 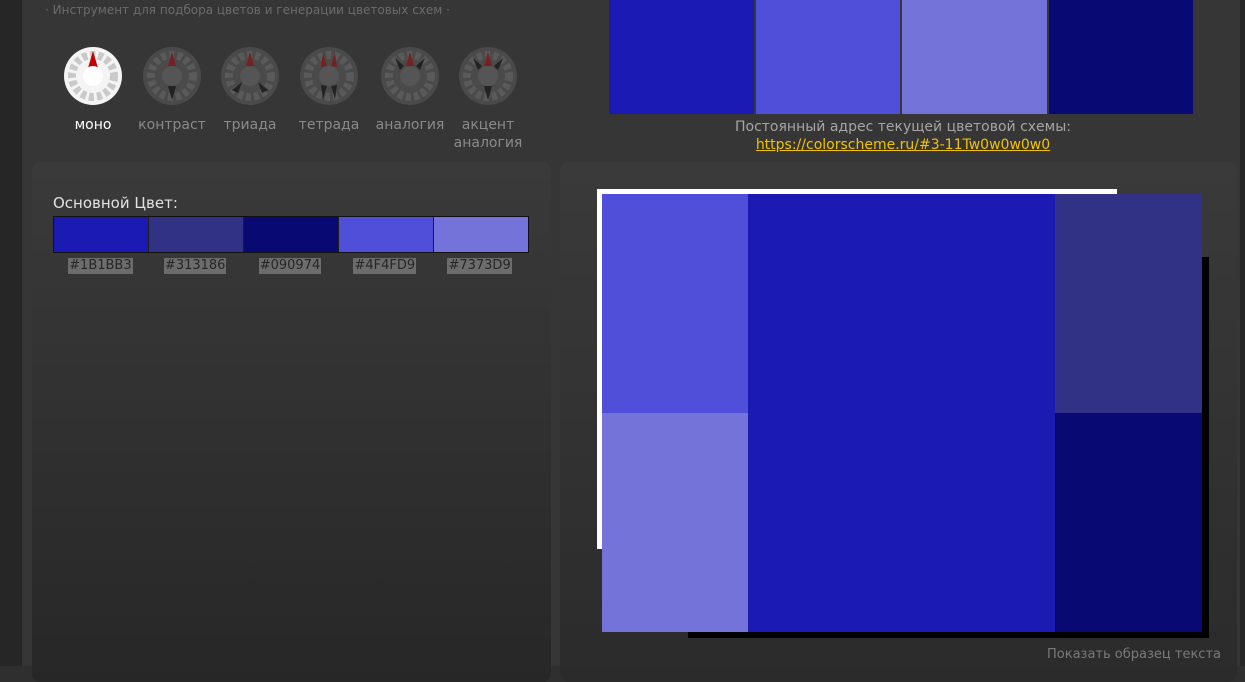 What do you see at coordinates (1134, 654) in the screenshot?
I see `show-sample-text-link: Показать образец текста` at bounding box center [1134, 654].